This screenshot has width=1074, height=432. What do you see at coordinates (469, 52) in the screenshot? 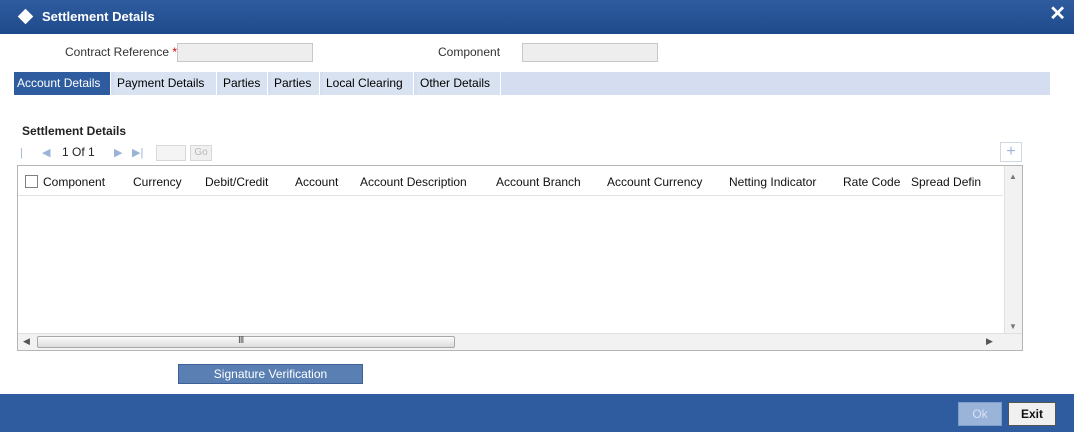
I see `component-label: Component` at bounding box center [469, 52].